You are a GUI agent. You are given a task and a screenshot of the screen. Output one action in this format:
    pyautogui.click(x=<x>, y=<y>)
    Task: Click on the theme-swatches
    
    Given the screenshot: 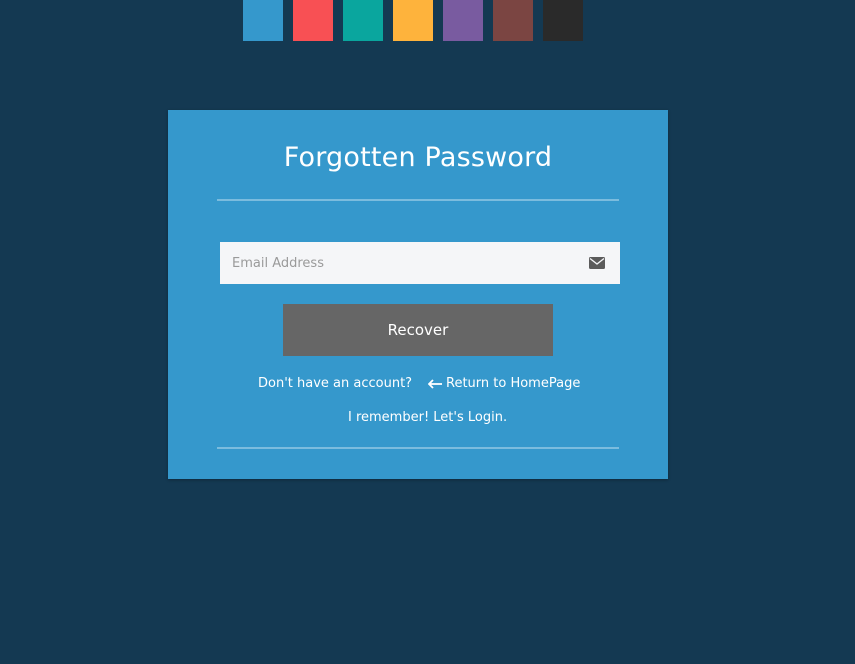 What is the action you would take?
    pyautogui.click(x=413, y=20)
    